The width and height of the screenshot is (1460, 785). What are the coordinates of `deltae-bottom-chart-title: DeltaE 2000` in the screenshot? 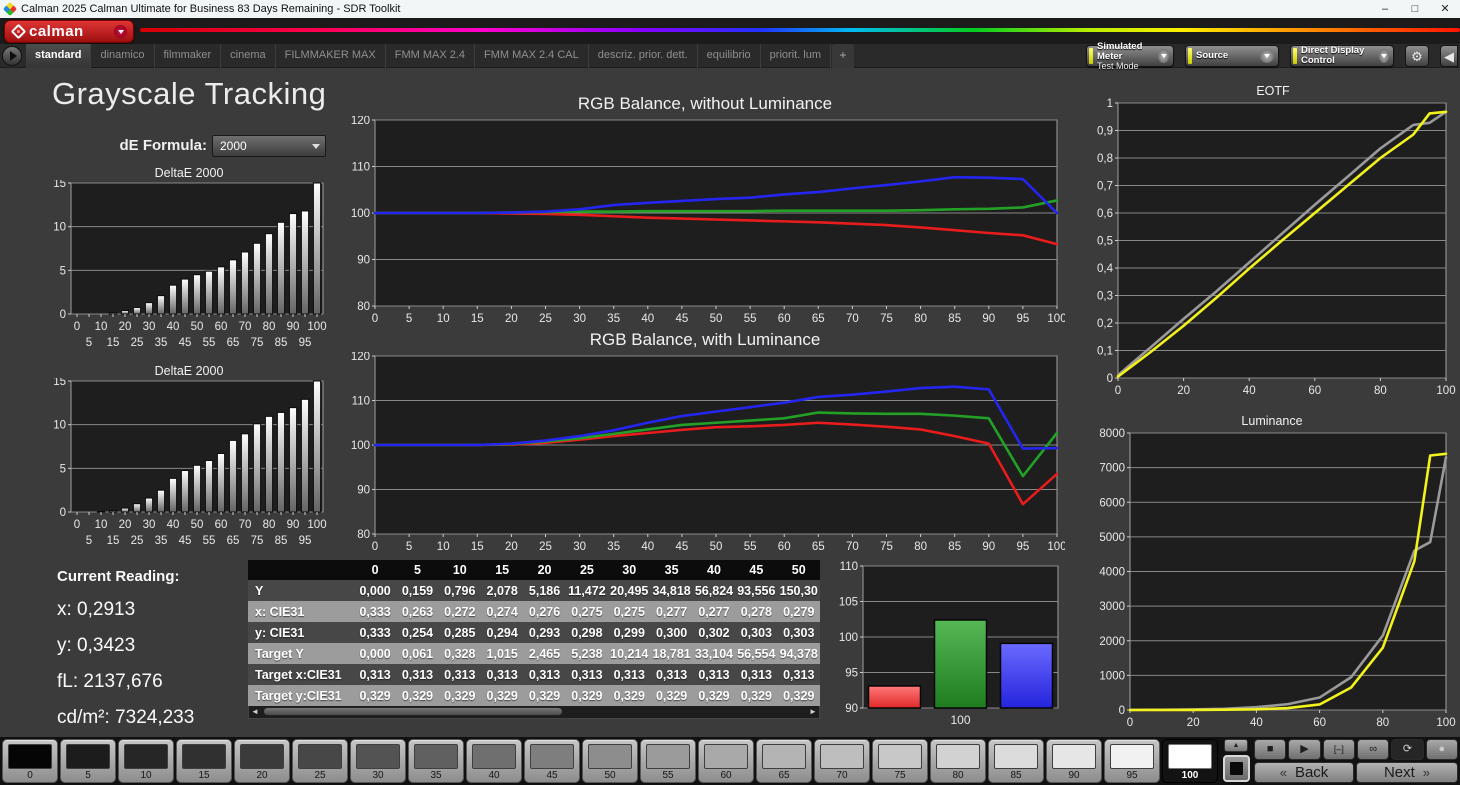 It's located at (189, 371).